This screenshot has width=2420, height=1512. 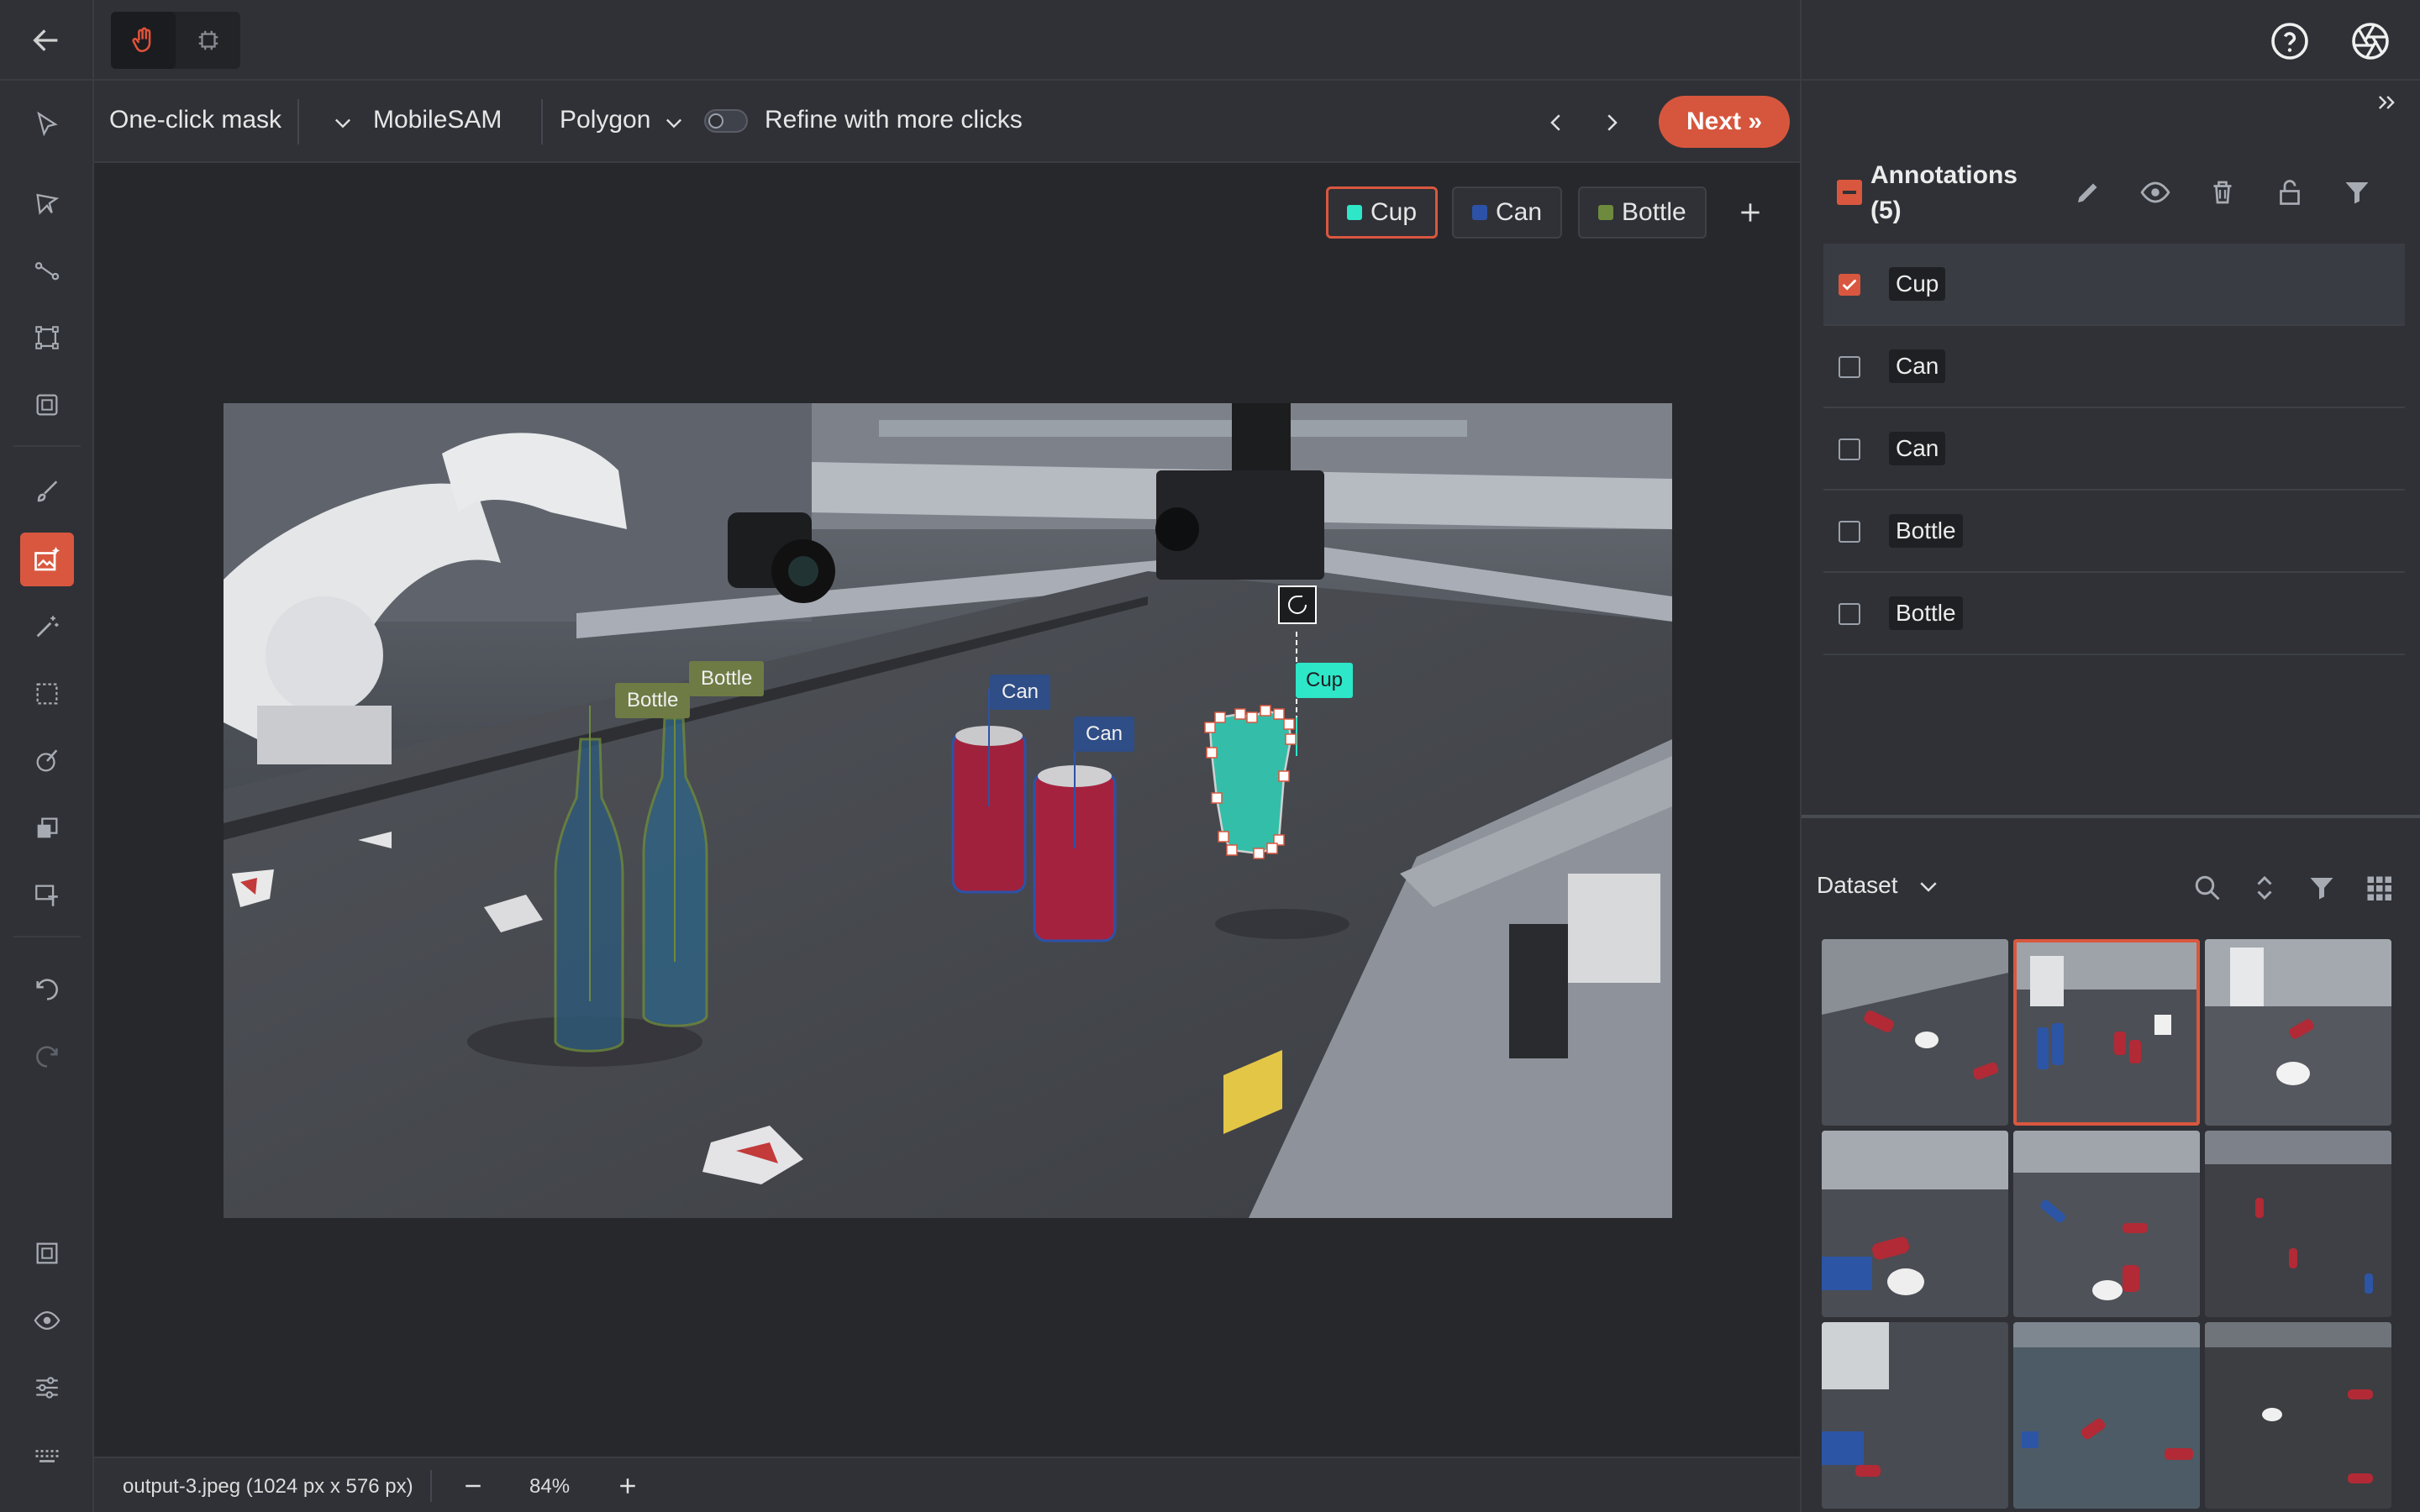 I want to click on check-icon, so click(x=1850, y=285).